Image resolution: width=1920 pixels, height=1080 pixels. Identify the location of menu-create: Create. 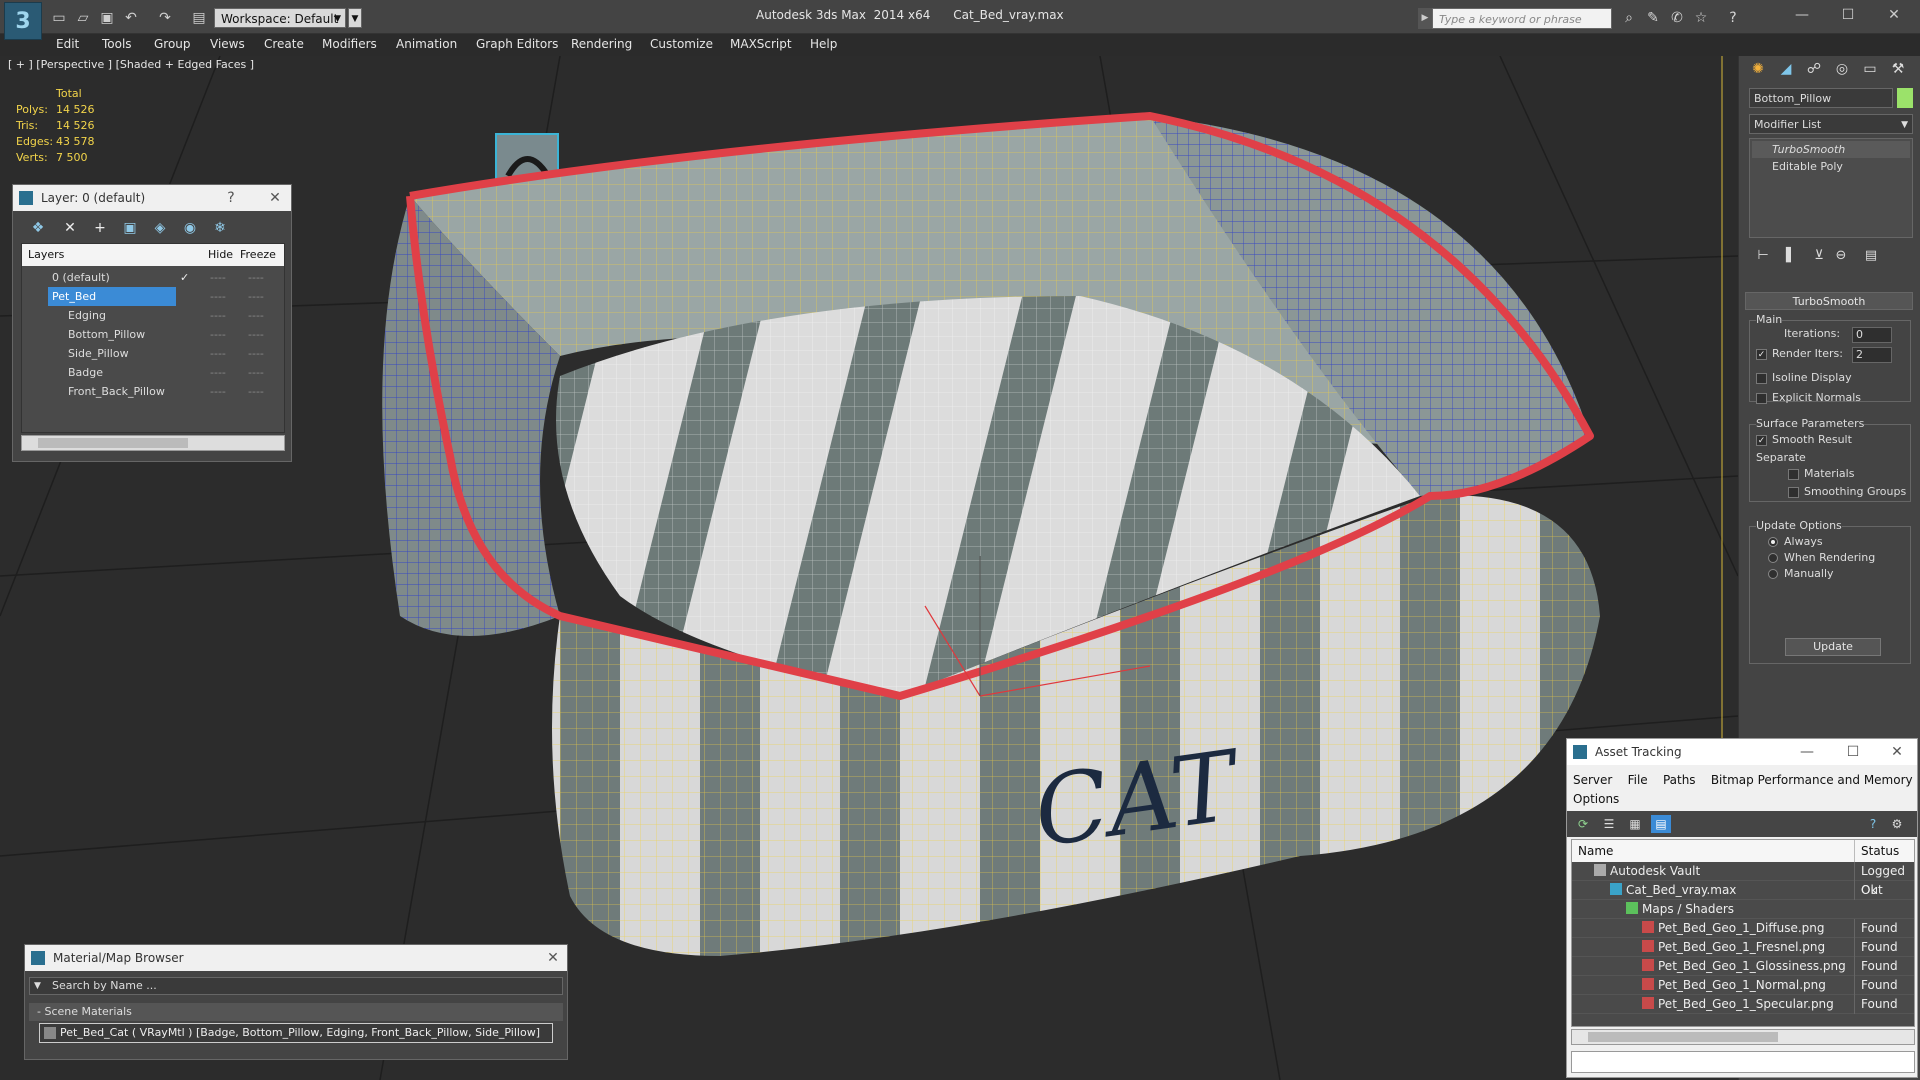
(284, 44).